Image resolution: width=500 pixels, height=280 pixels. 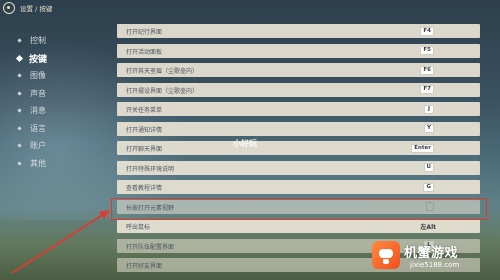 I want to click on crab-logo-icon, so click(x=386, y=255).